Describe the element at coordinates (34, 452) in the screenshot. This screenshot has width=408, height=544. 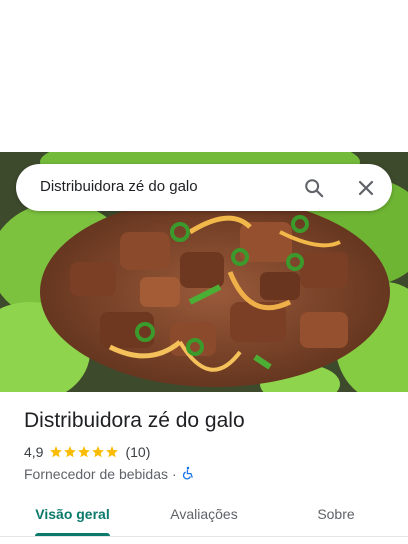
I see `rating-value: 4,9` at that location.